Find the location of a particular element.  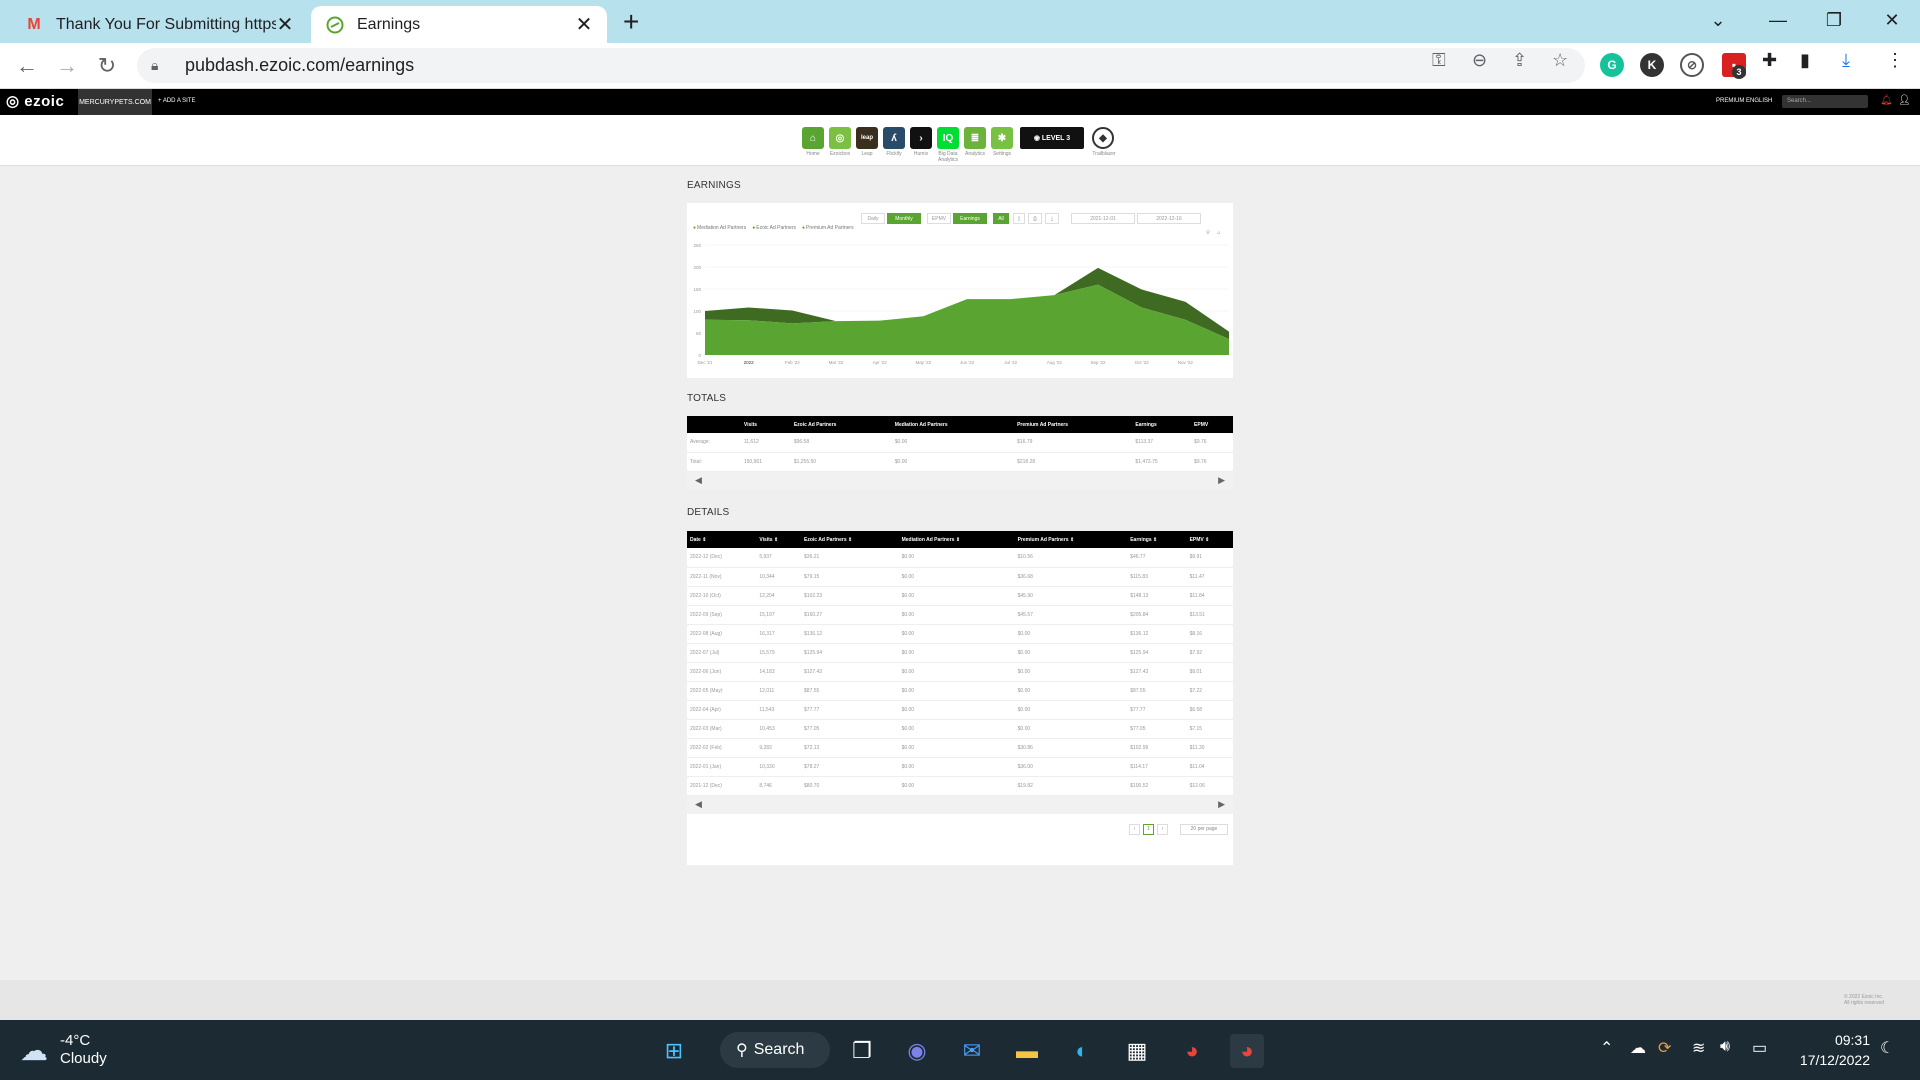

app-settings-icon: ✱ is located at coordinates (1002, 138).